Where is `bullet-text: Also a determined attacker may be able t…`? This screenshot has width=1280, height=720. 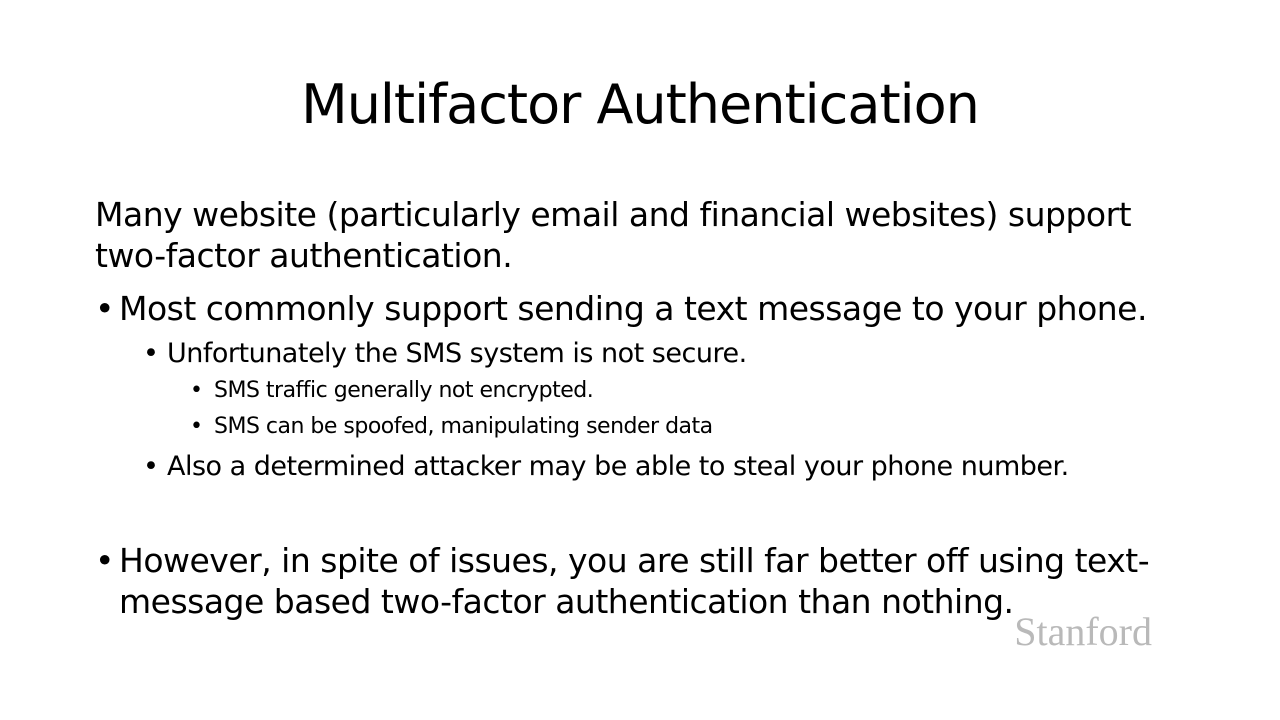 bullet-text: Also a determined attacker may be able t… is located at coordinates (618, 466).